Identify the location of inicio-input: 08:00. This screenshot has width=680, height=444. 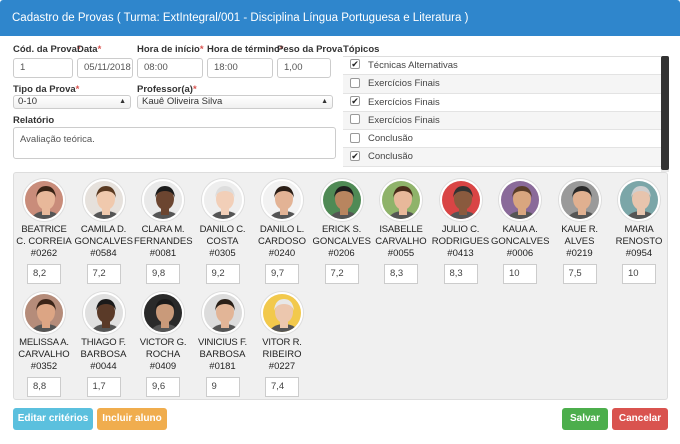
(170, 68).